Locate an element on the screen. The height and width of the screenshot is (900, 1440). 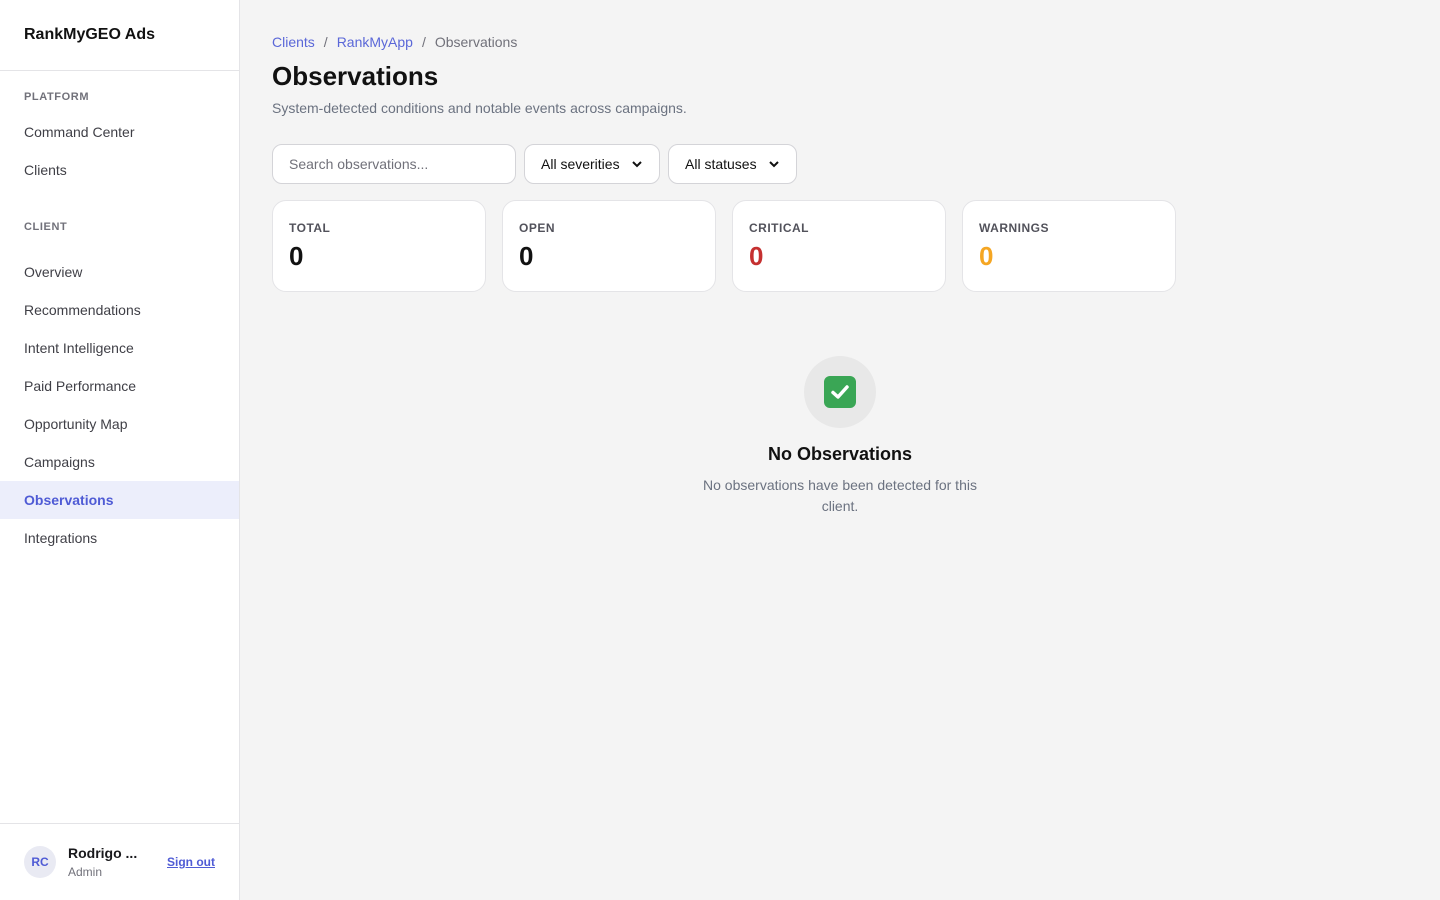
stat-value-critical: 0 is located at coordinates (756, 256).